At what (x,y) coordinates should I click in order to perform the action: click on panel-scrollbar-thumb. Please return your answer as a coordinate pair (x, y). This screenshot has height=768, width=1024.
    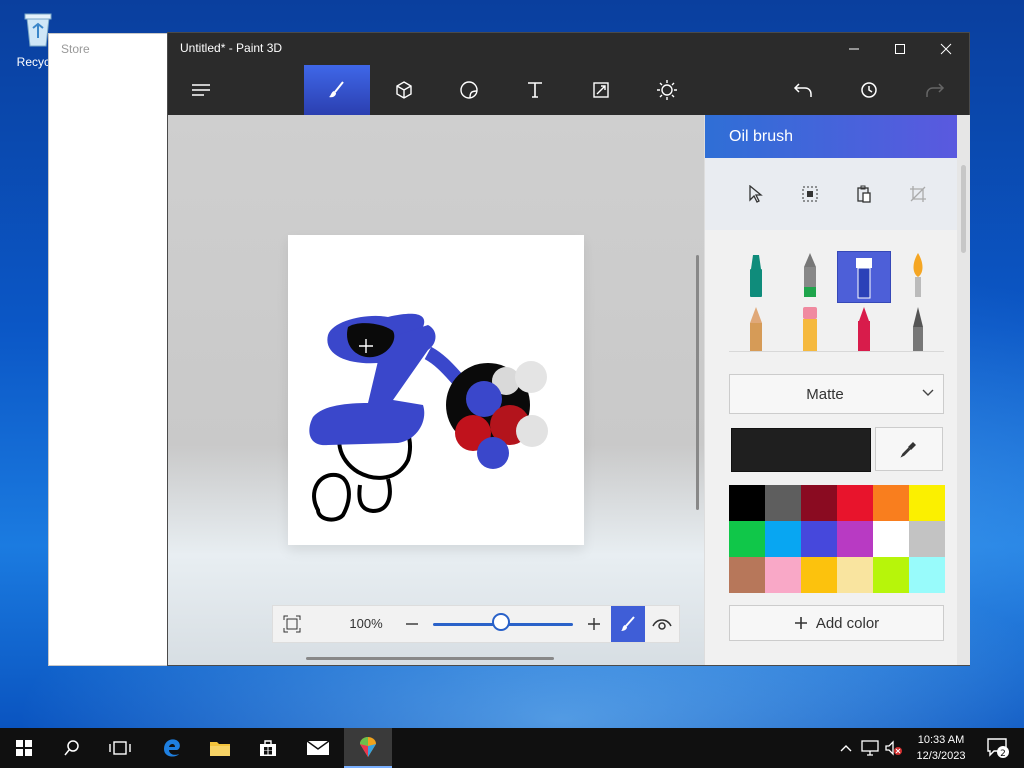
    Looking at the image, I should click on (963, 209).